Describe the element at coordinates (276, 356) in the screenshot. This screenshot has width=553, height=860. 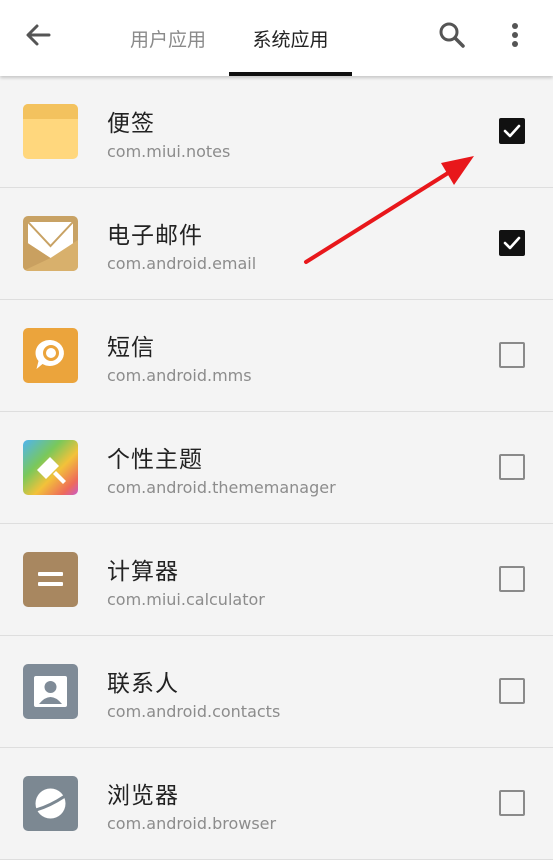
I see `app-row-mms: 短信 com.android.mms` at that location.